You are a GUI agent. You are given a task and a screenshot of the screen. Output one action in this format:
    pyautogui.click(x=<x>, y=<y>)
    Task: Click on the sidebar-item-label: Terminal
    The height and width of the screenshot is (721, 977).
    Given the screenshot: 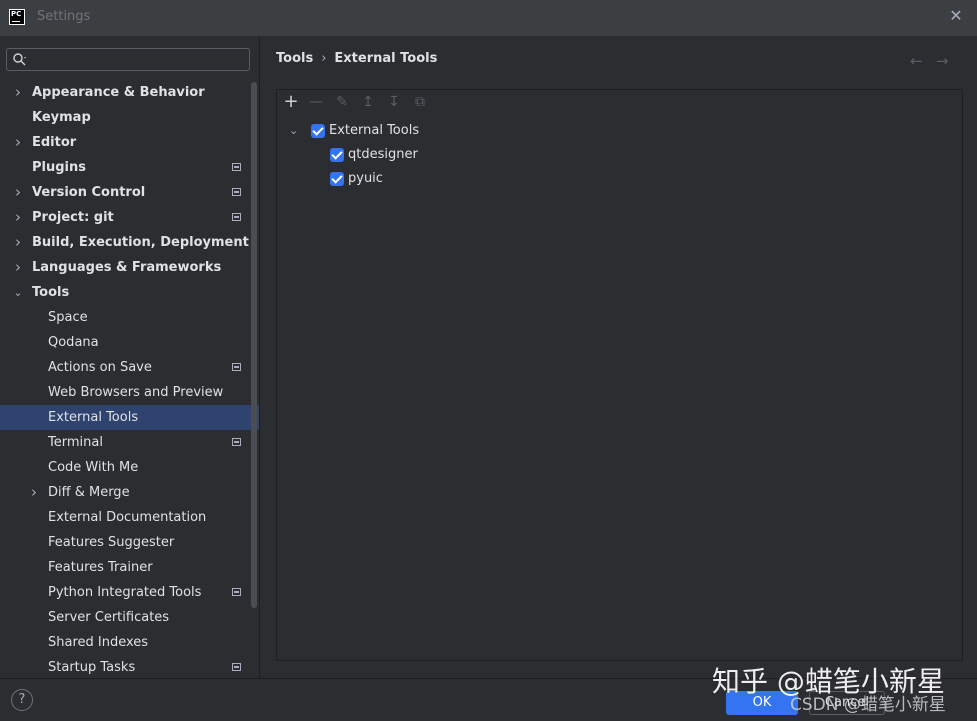 What is the action you would take?
    pyautogui.click(x=75, y=442)
    